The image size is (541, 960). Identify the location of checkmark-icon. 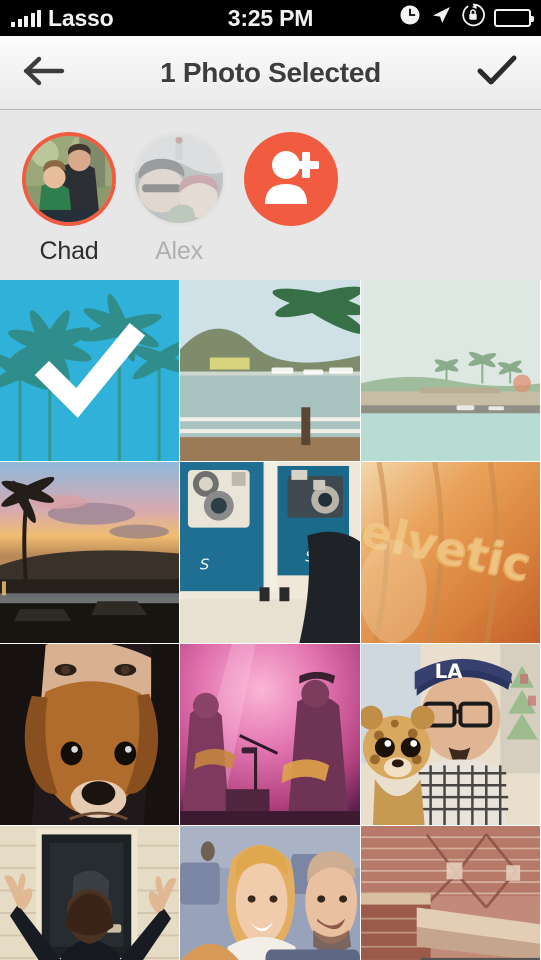
(497, 73).